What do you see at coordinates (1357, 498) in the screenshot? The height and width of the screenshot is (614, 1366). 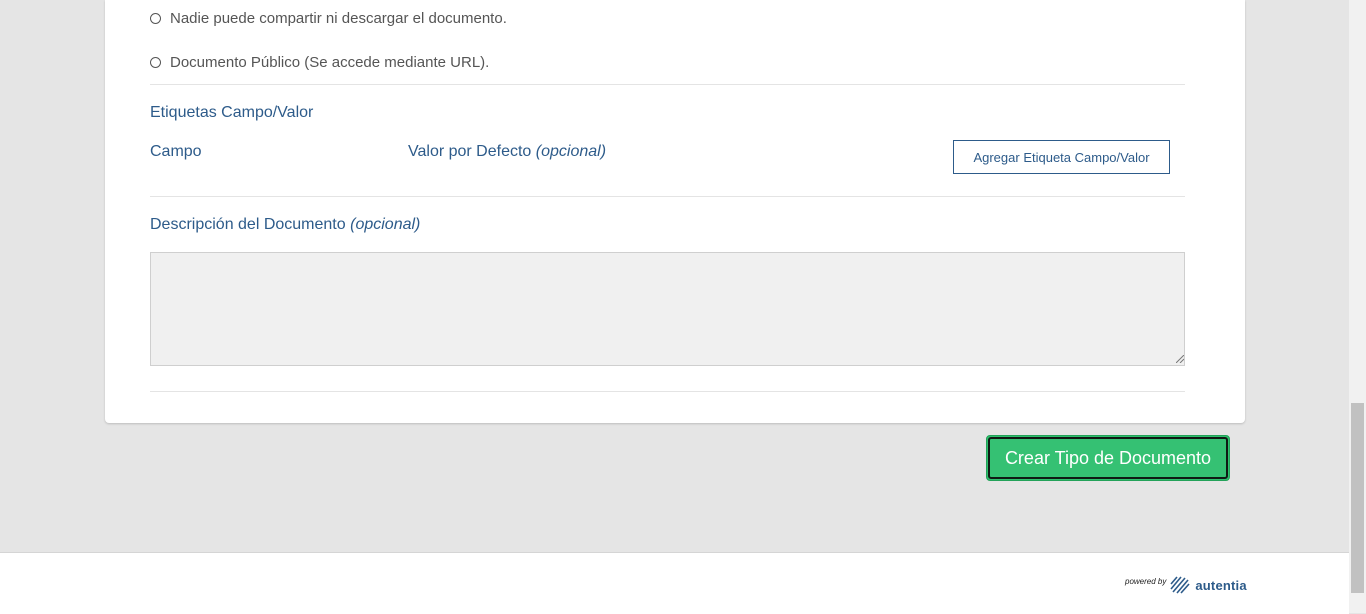 I see `scrollbar-thumb` at bounding box center [1357, 498].